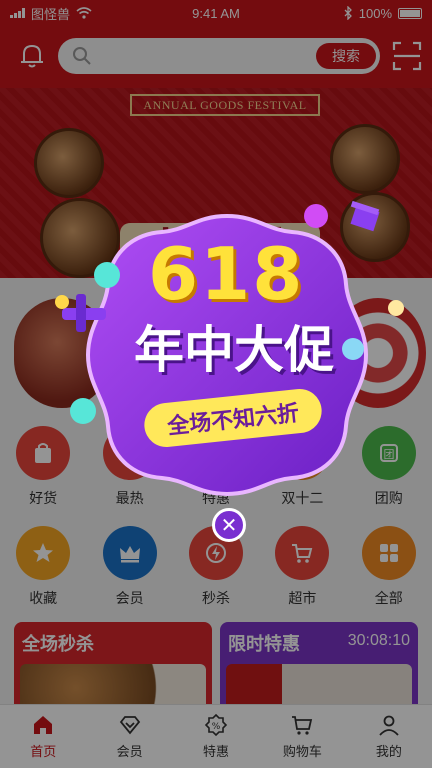  I want to click on close-button: ✕, so click(229, 525).